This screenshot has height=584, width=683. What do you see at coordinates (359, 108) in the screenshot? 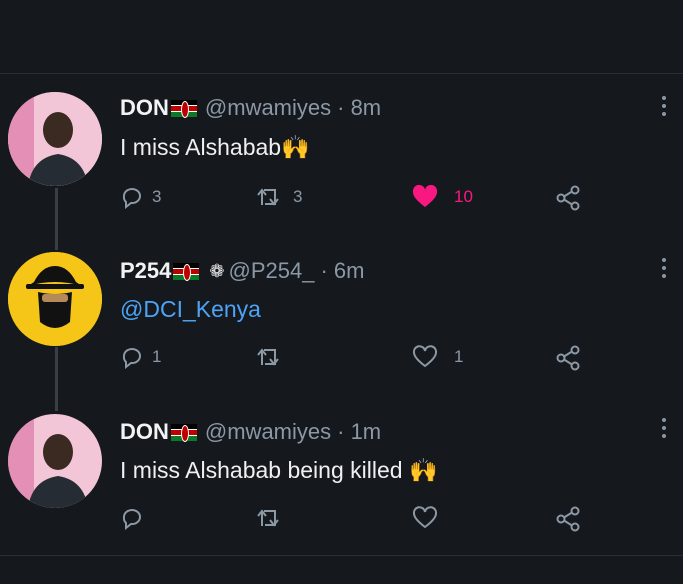
I see `timestamp: · 8m` at bounding box center [359, 108].